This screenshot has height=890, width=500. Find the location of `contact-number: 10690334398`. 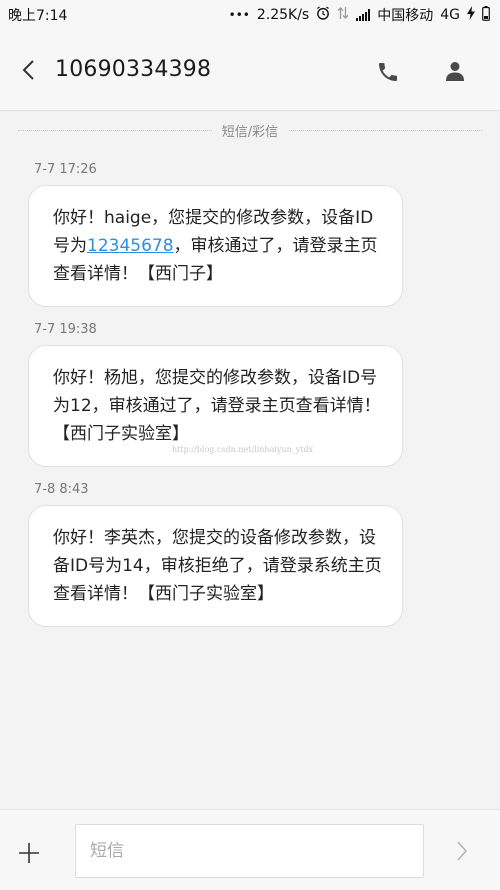

contact-number: 10690334398 is located at coordinates (133, 69).